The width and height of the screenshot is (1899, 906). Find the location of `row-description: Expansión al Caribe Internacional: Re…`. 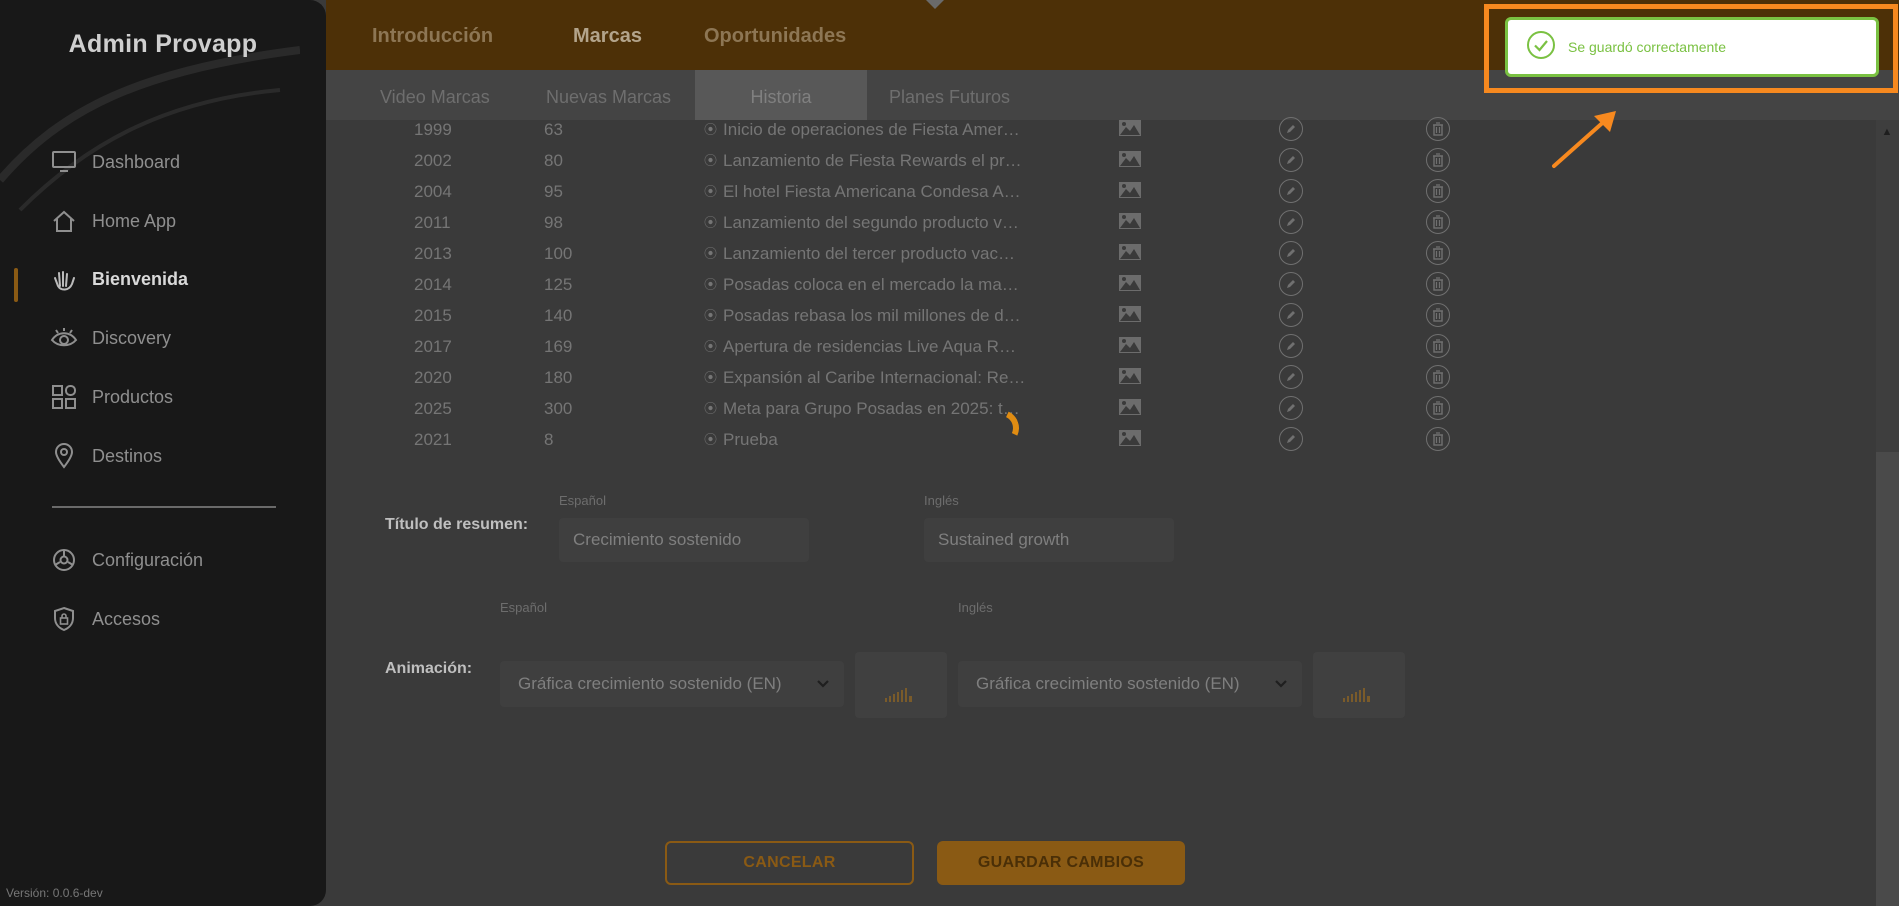

row-description: Expansión al Caribe Internacional: Re… is located at coordinates (1024, 378).